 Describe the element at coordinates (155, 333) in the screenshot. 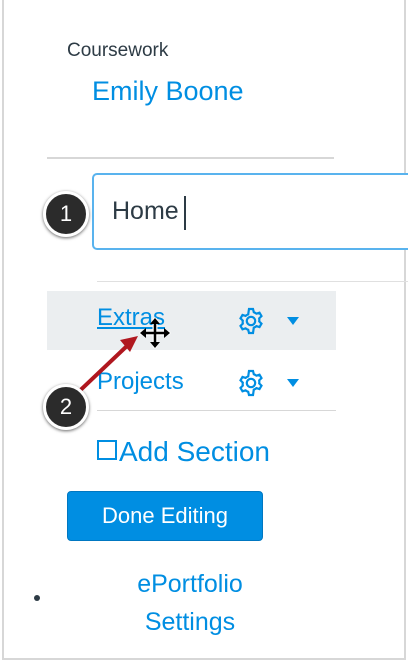

I see `move-cursor-icon` at that location.